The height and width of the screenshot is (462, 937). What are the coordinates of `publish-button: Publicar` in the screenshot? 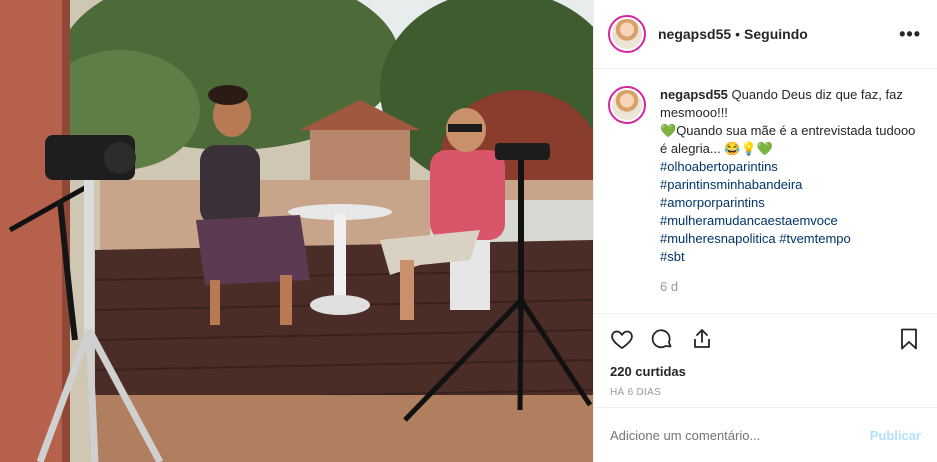 It's located at (895, 435).